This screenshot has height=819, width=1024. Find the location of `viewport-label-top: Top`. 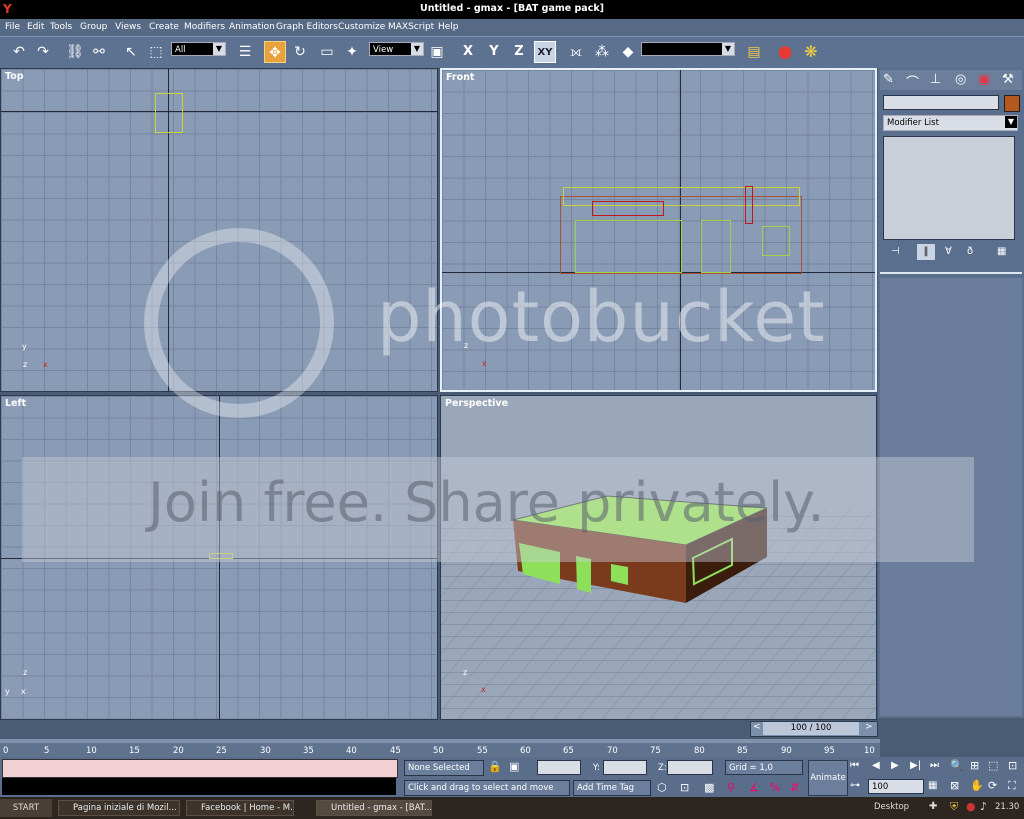

viewport-label-top: Top is located at coordinates (14, 76).